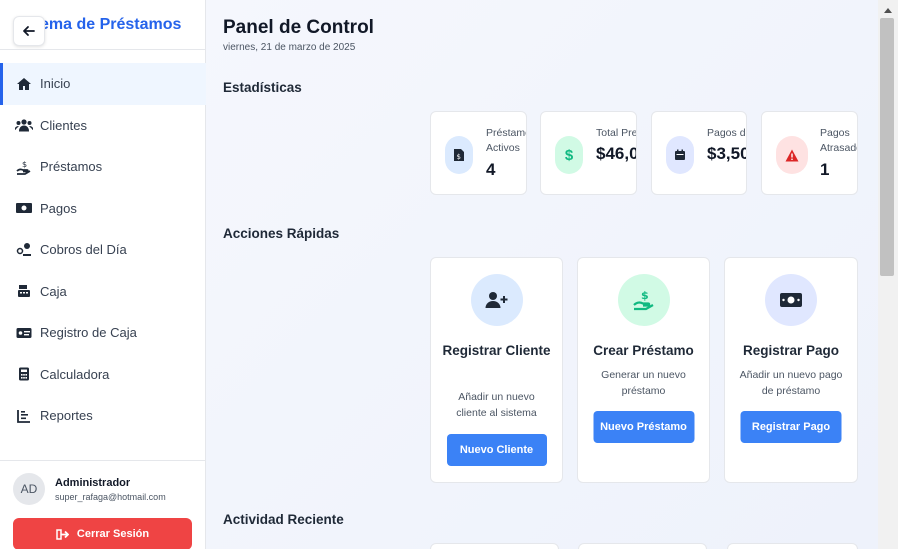  Describe the element at coordinates (588, 153) in the screenshot. I see `stat-card-total-prestado: $ Total Presta $46,00` at that location.